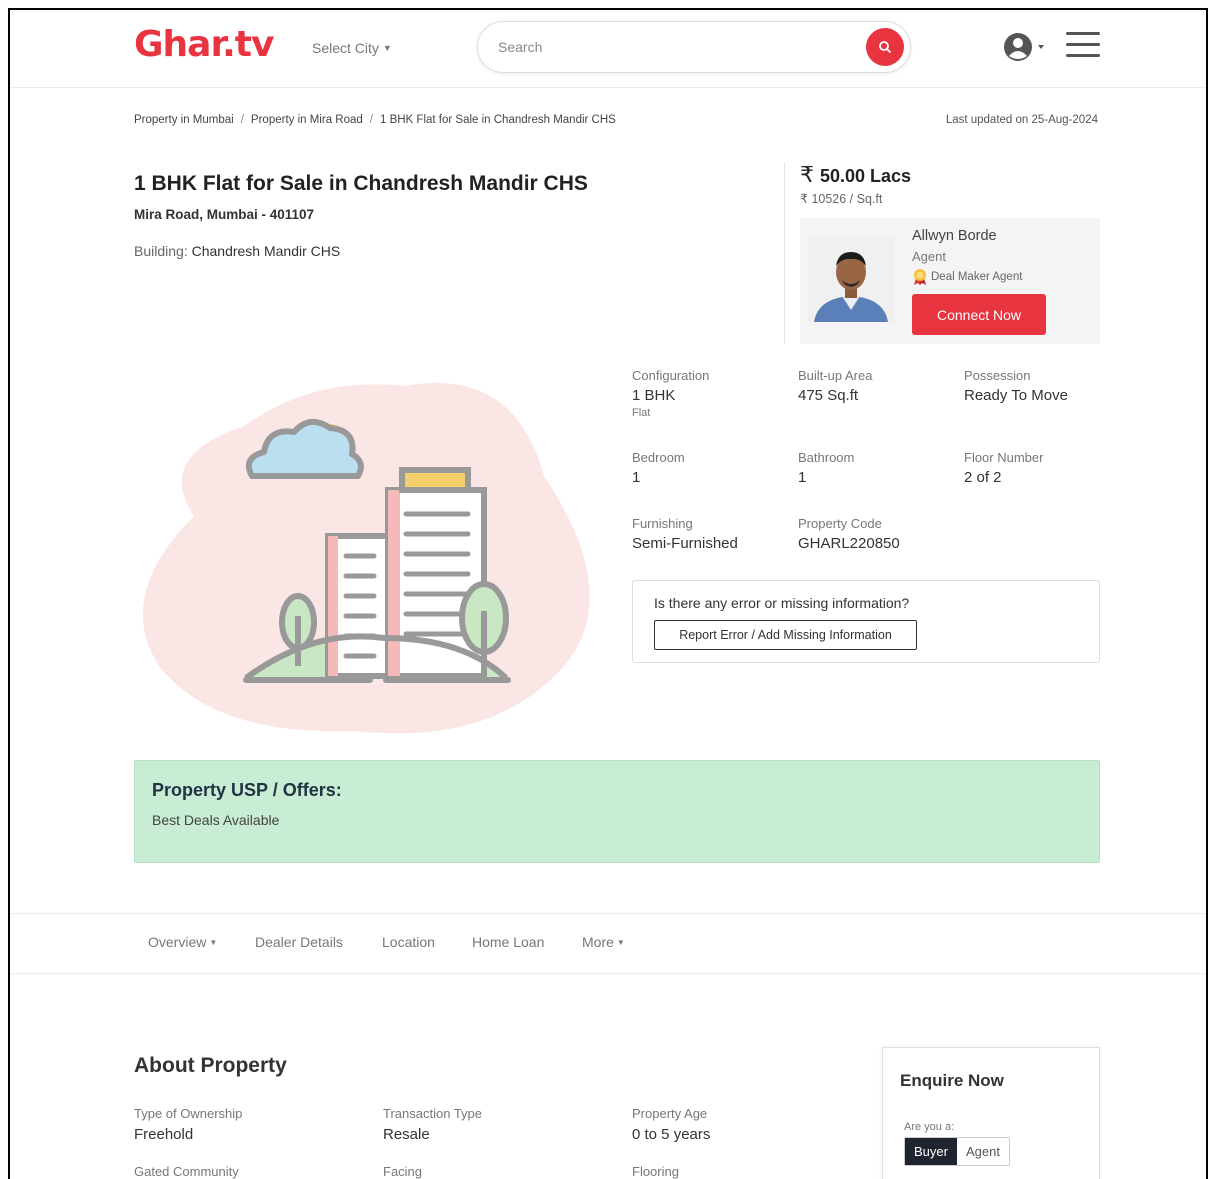 The image size is (1216, 1179). I want to click on user-account-button, so click(1025, 47).